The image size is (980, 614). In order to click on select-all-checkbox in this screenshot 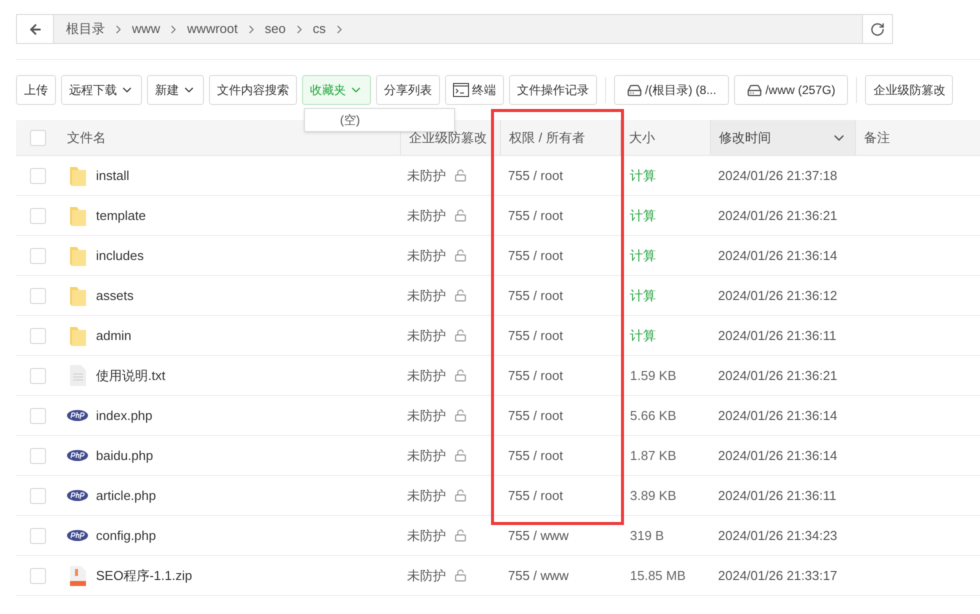, I will do `click(38, 138)`.